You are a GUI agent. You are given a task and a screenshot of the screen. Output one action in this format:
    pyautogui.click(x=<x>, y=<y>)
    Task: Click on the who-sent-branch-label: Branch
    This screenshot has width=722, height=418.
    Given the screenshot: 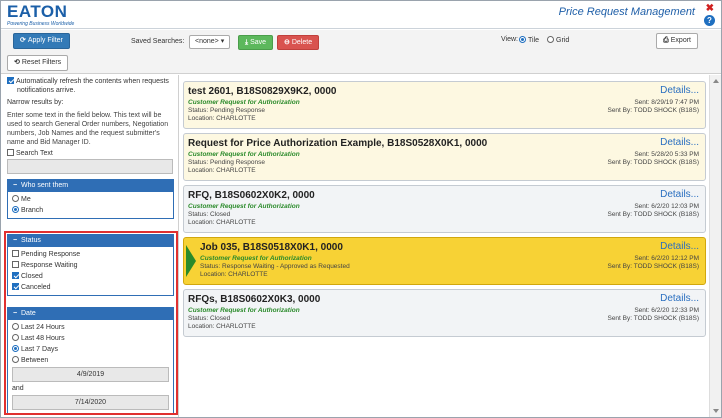 What is the action you would take?
    pyautogui.click(x=32, y=210)
    